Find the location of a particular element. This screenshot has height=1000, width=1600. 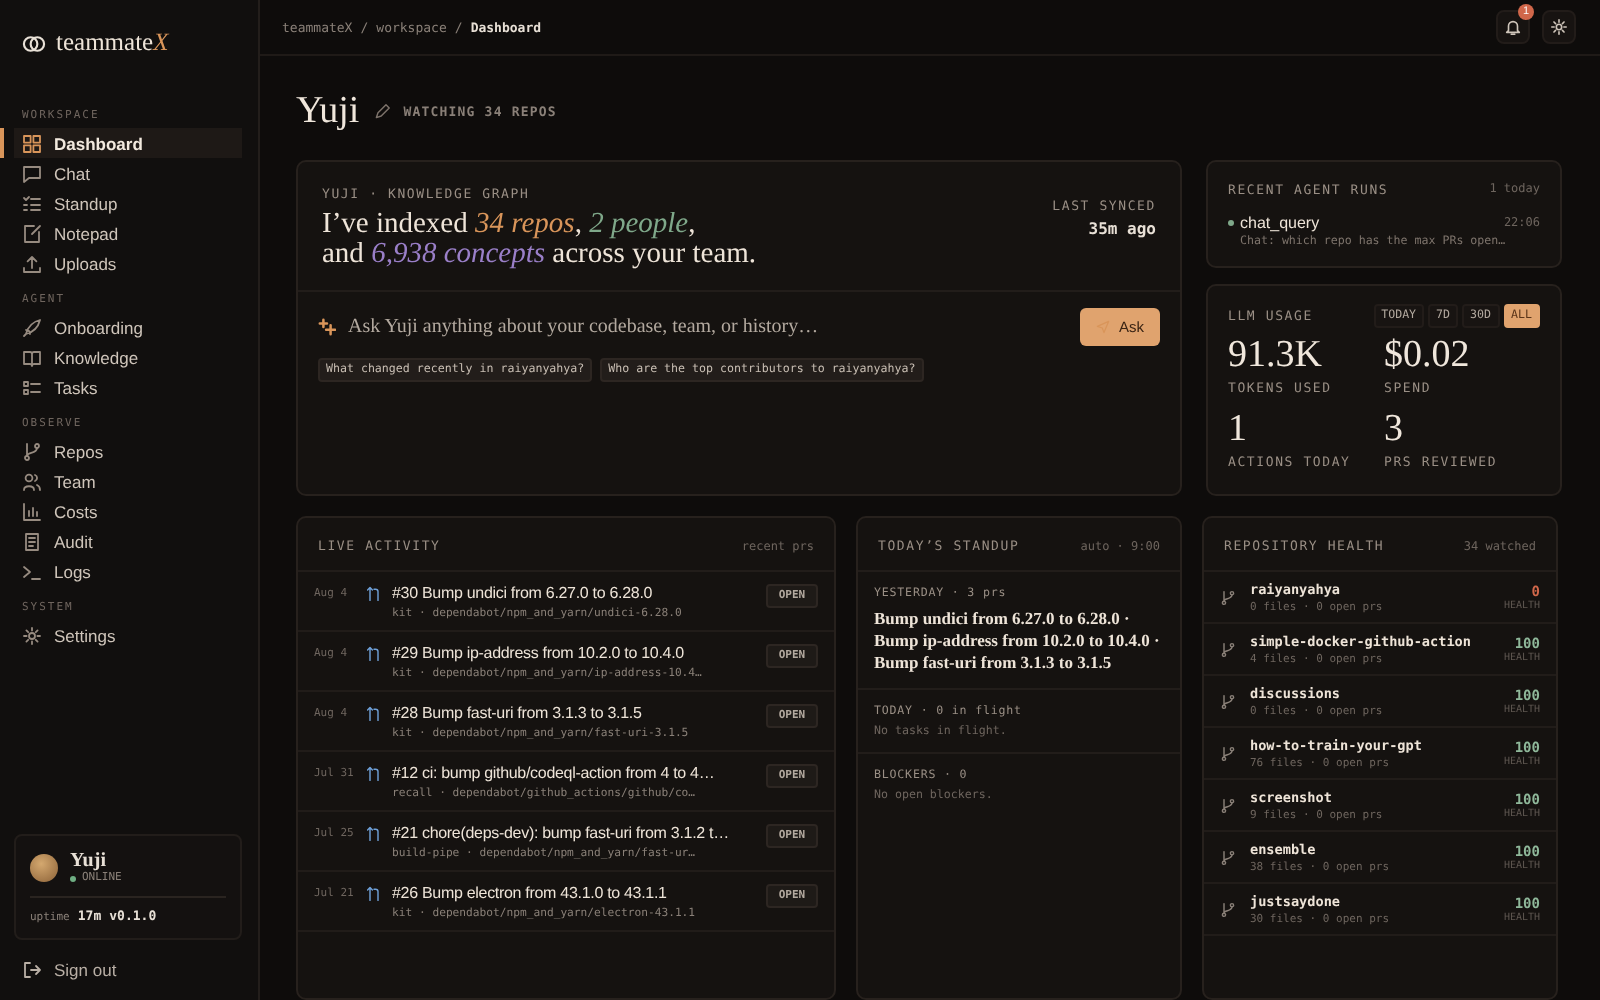

avatar is located at coordinates (44, 867).